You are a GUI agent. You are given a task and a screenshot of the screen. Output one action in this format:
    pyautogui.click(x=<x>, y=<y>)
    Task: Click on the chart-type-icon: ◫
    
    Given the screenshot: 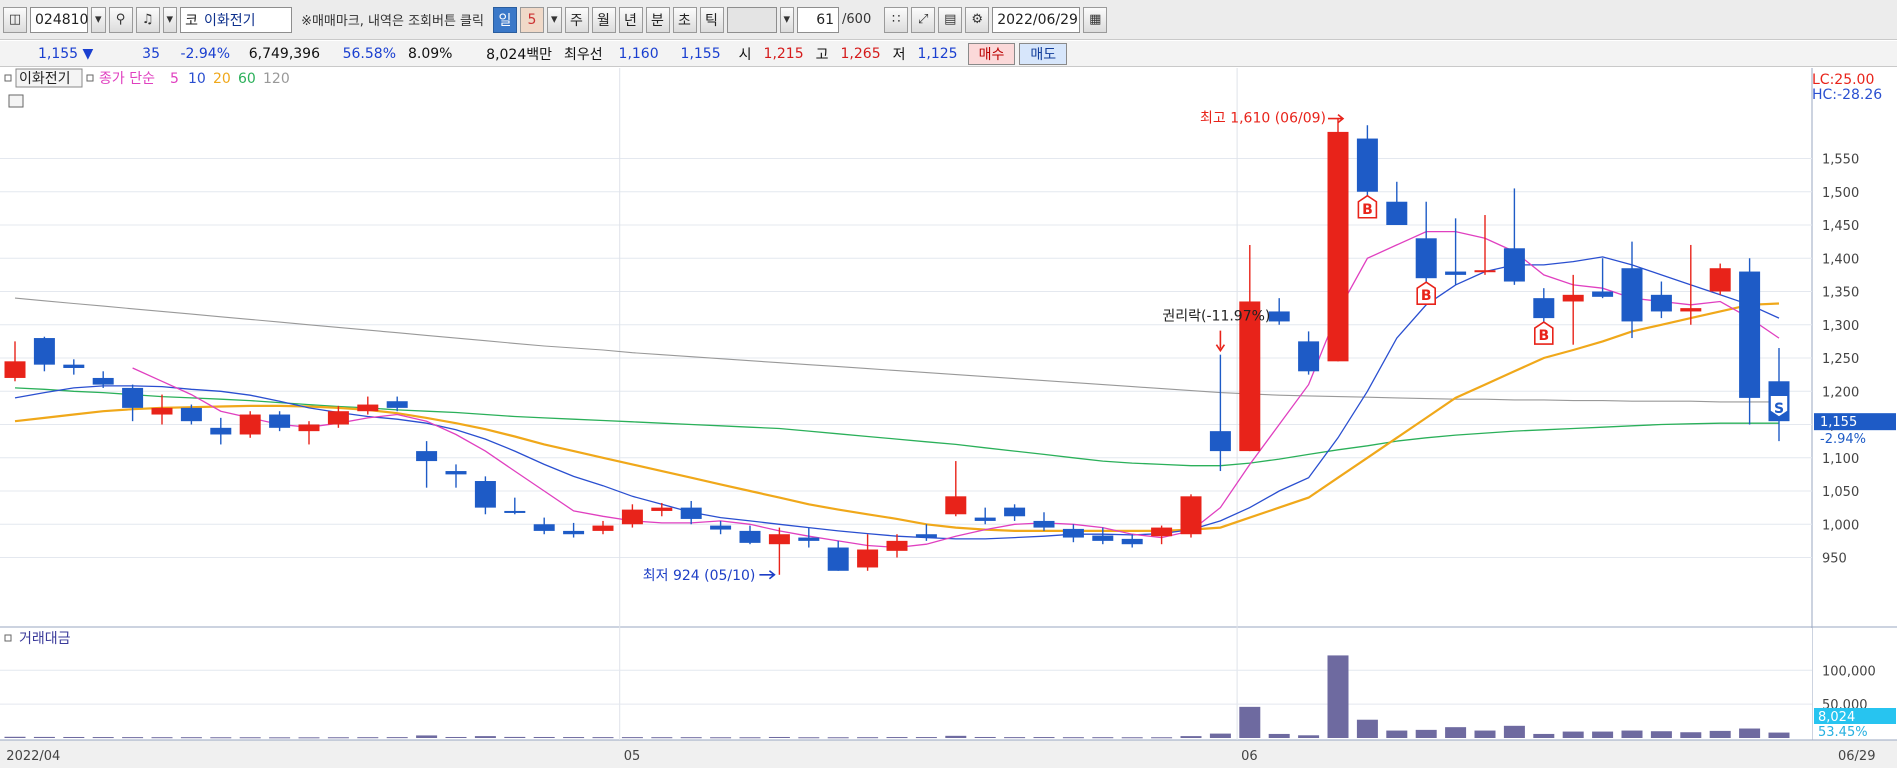 What is the action you would take?
    pyautogui.click(x=15, y=19)
    